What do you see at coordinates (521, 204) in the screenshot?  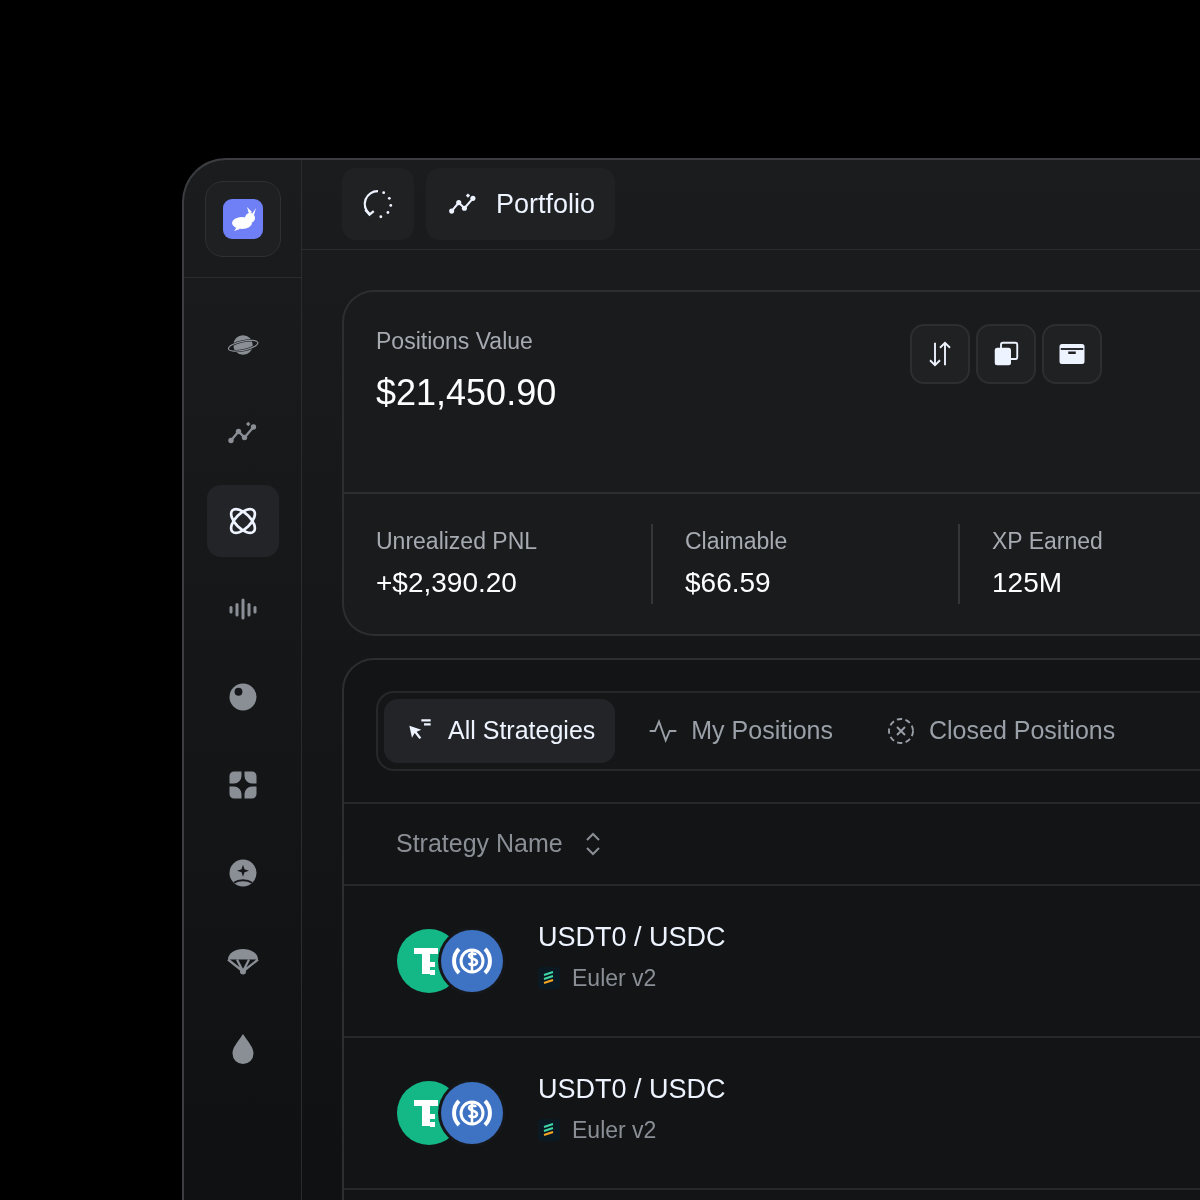 I see `portfolio-tab: Portfolio` at bounding box center [521, 204].